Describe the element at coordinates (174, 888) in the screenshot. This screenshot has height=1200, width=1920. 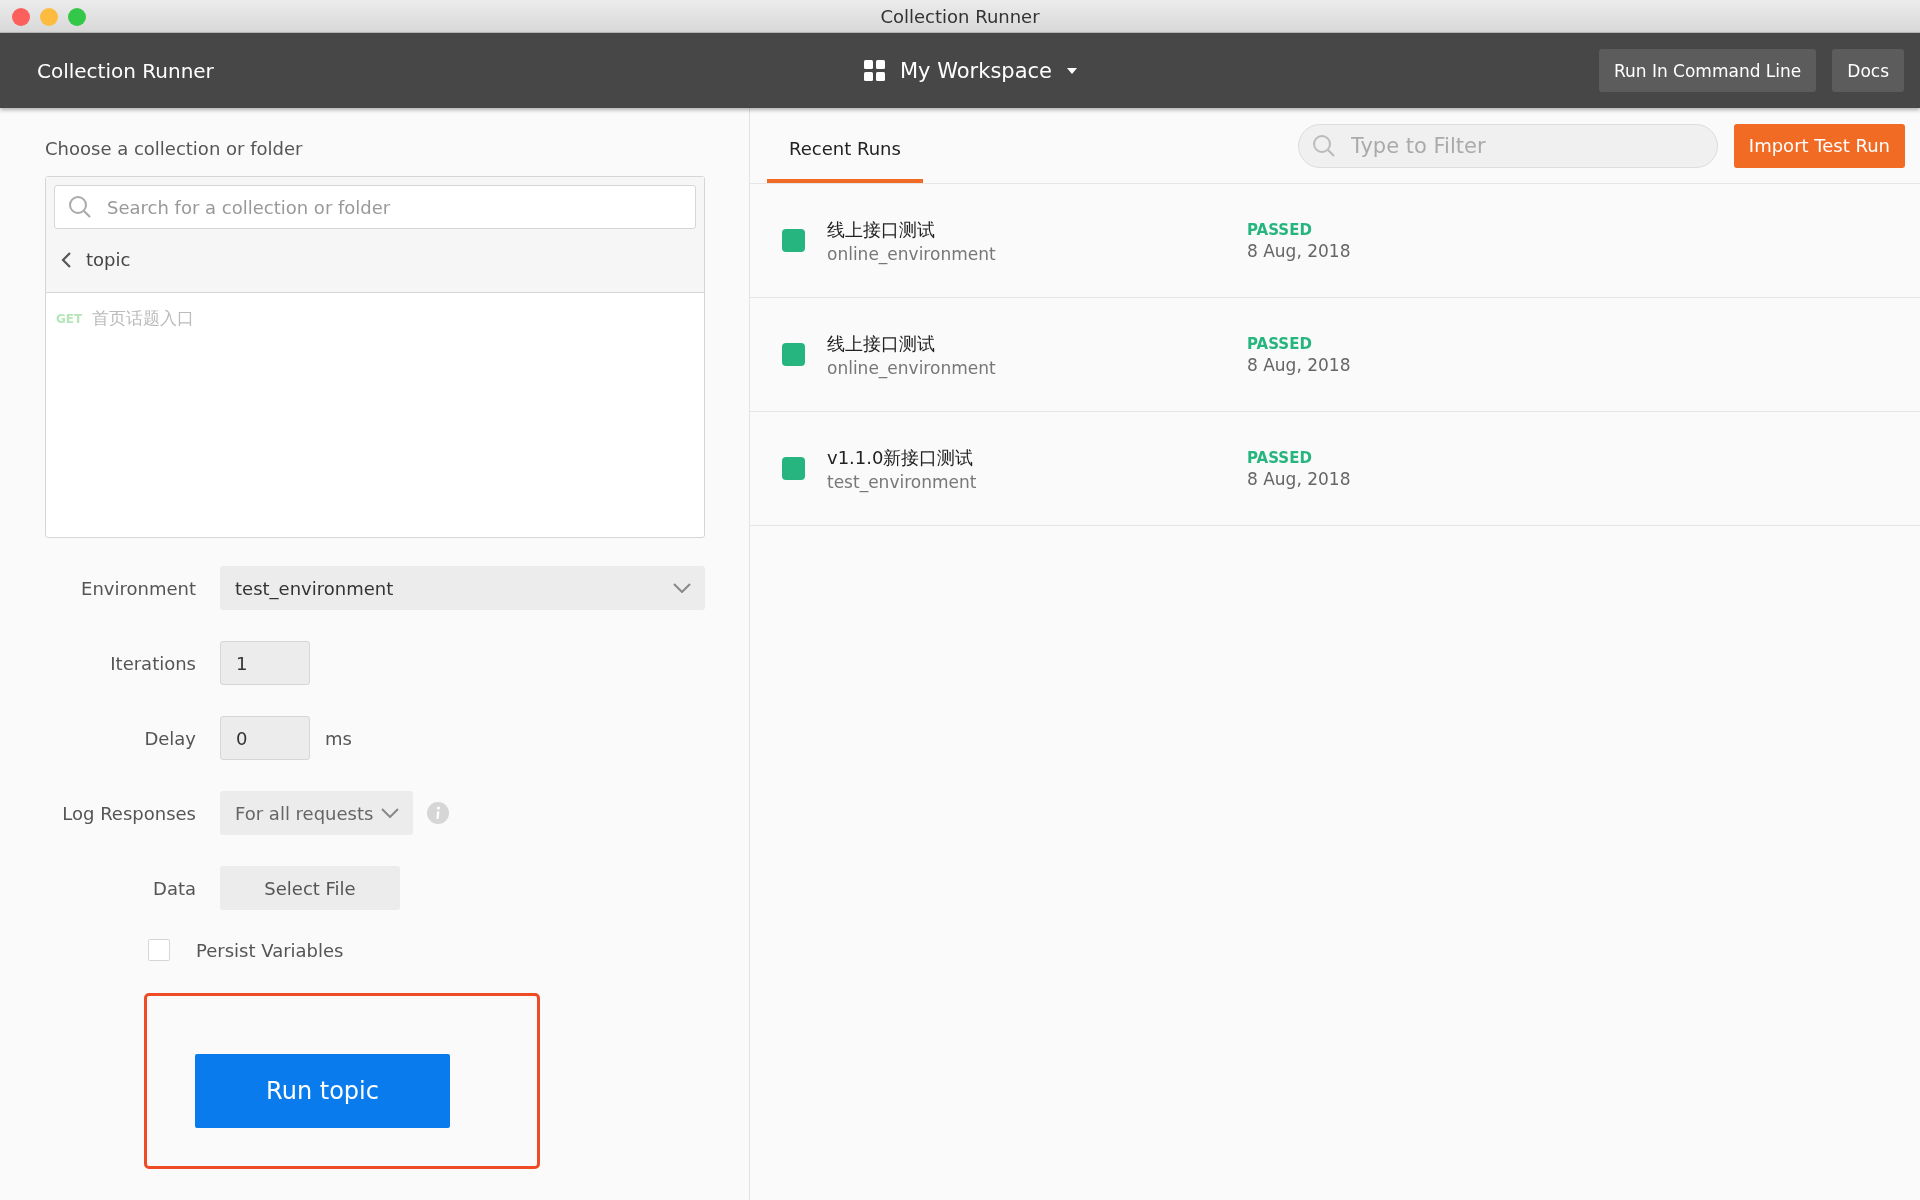
I see `field-label: Data` at that location.